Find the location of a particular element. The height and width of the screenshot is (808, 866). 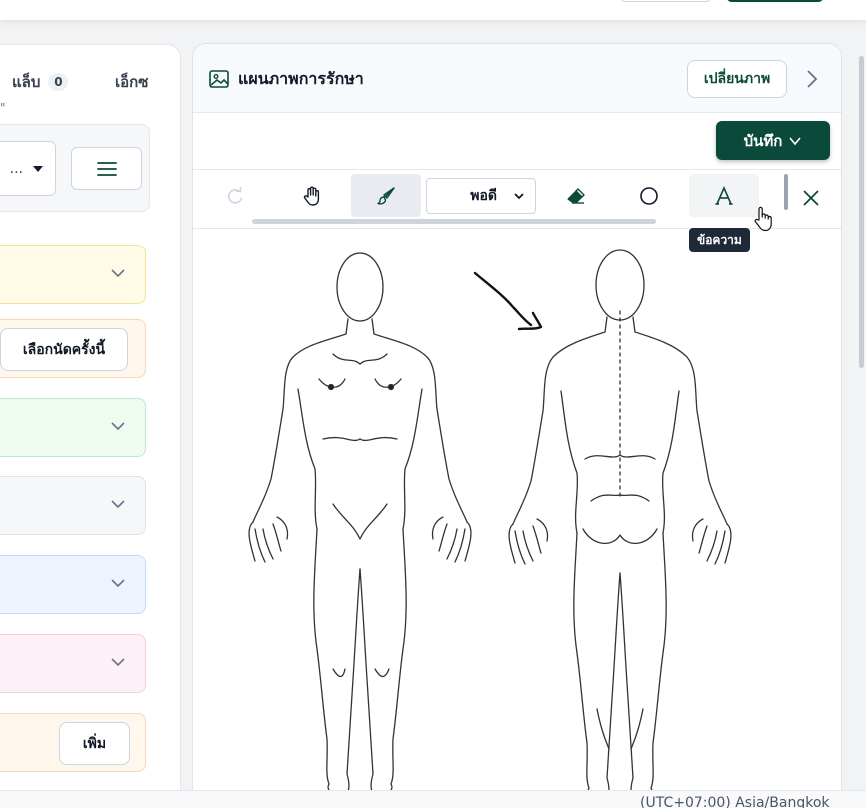

drawing-toolbar: พอดี ข้อความ is located at coordinates (517, 211).